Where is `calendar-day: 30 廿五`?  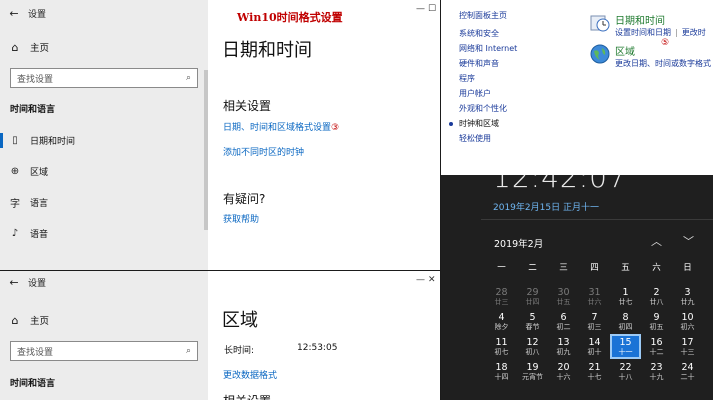
calendar-day: 30 廿五 is located at coordinates (563, 296).